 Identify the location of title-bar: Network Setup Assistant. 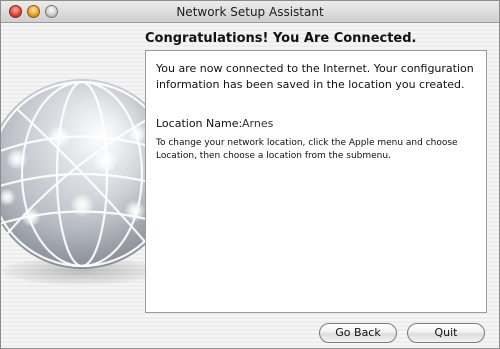
(250, 12).